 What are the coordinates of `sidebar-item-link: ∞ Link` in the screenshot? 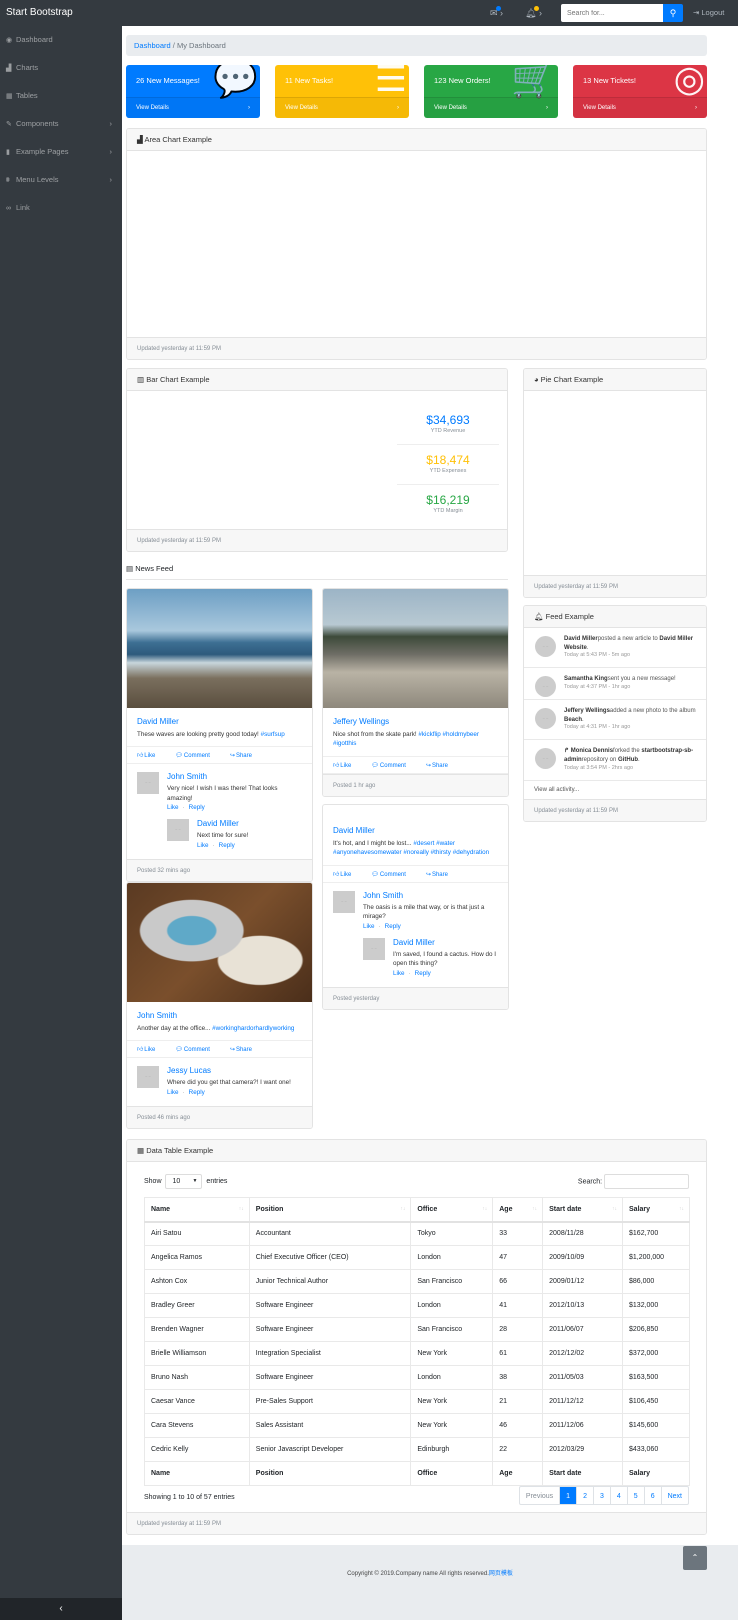 It's located at (61, 208).